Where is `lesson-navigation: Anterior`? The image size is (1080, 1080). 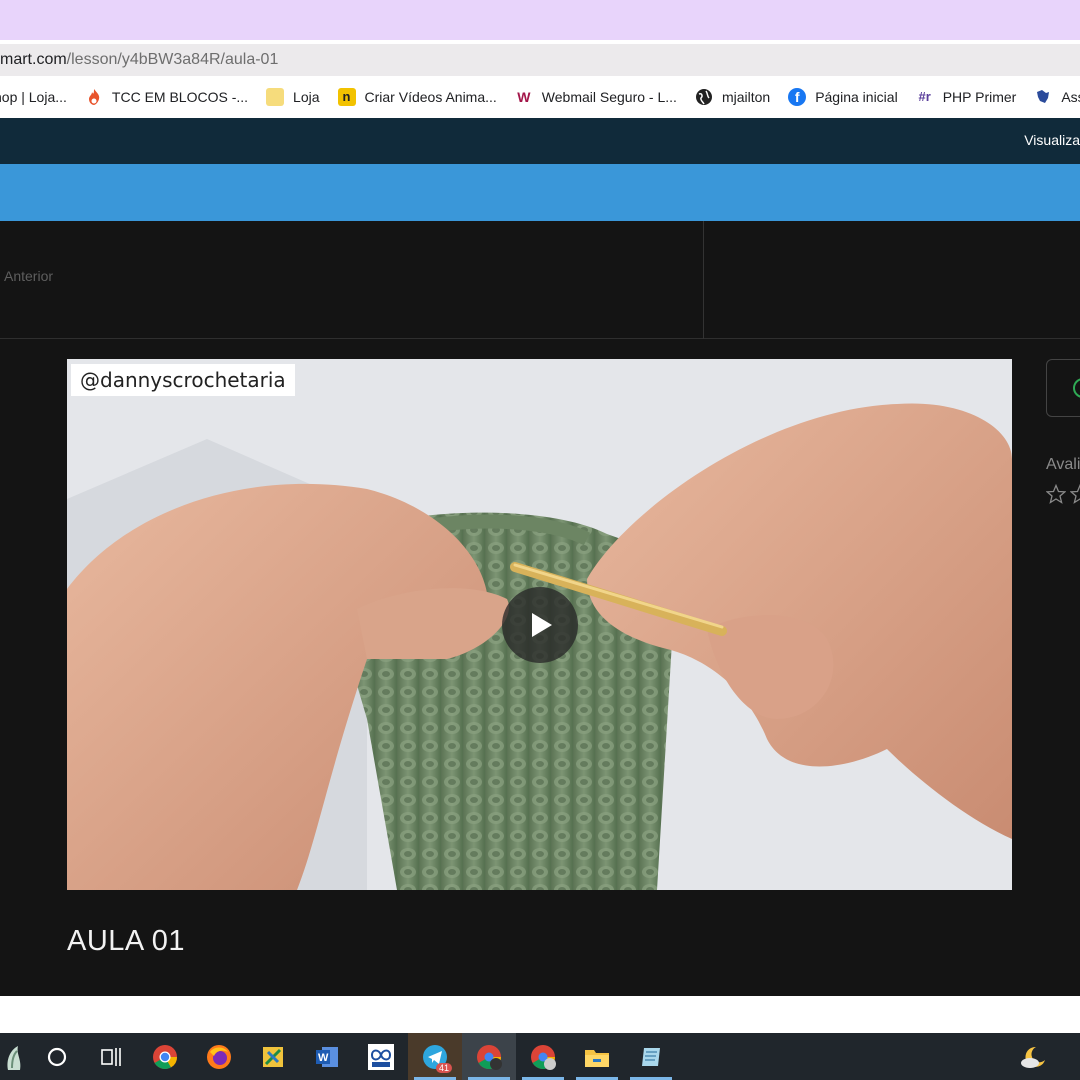
lesson-navigation: Anterior is located at coordinates (540, 280).